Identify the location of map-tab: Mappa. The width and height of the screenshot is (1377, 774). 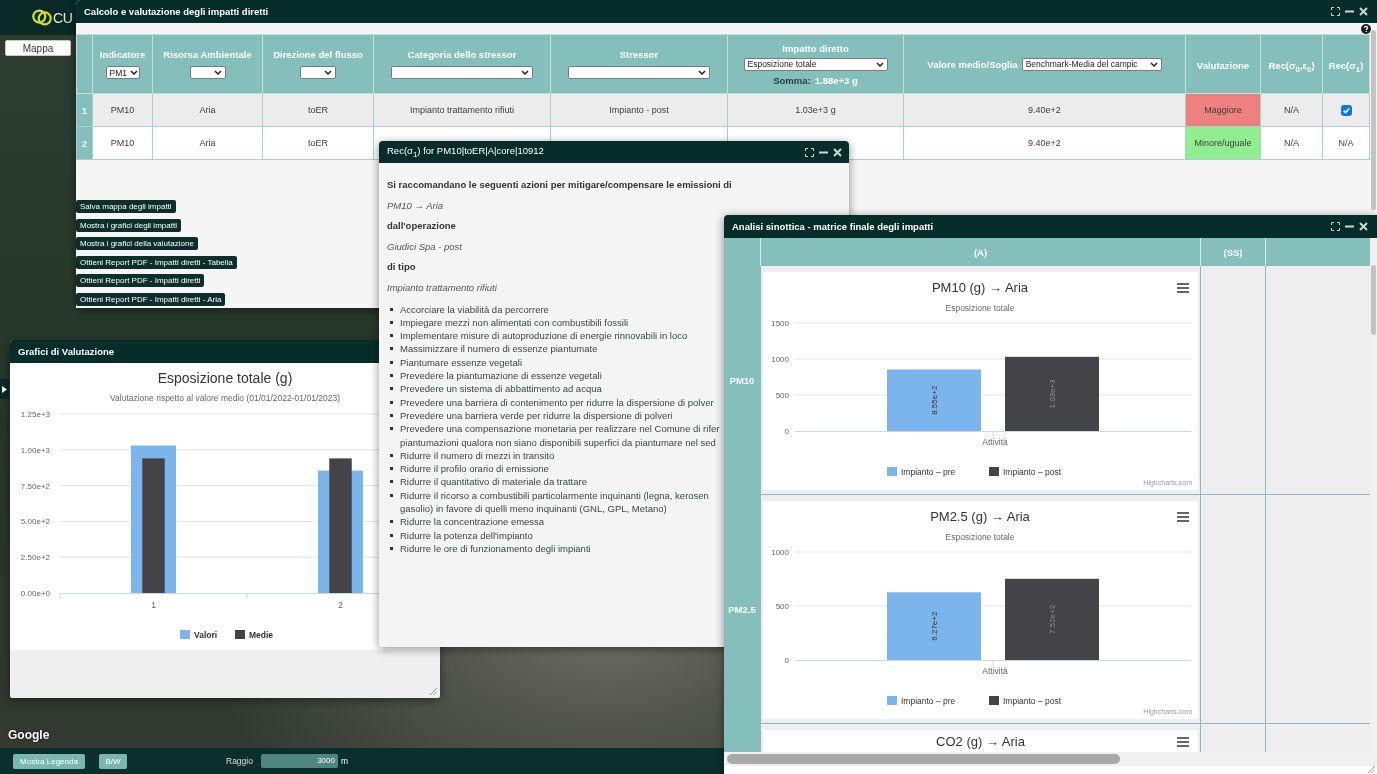
(38, 48).